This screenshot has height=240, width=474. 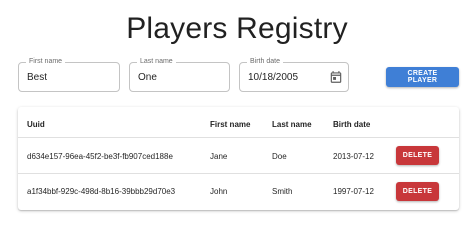 What do you see at coordinates (422, 77) in the screenshot?
I see `create-player-button: CREATE PLAYER` at bounding box center [422, 77].